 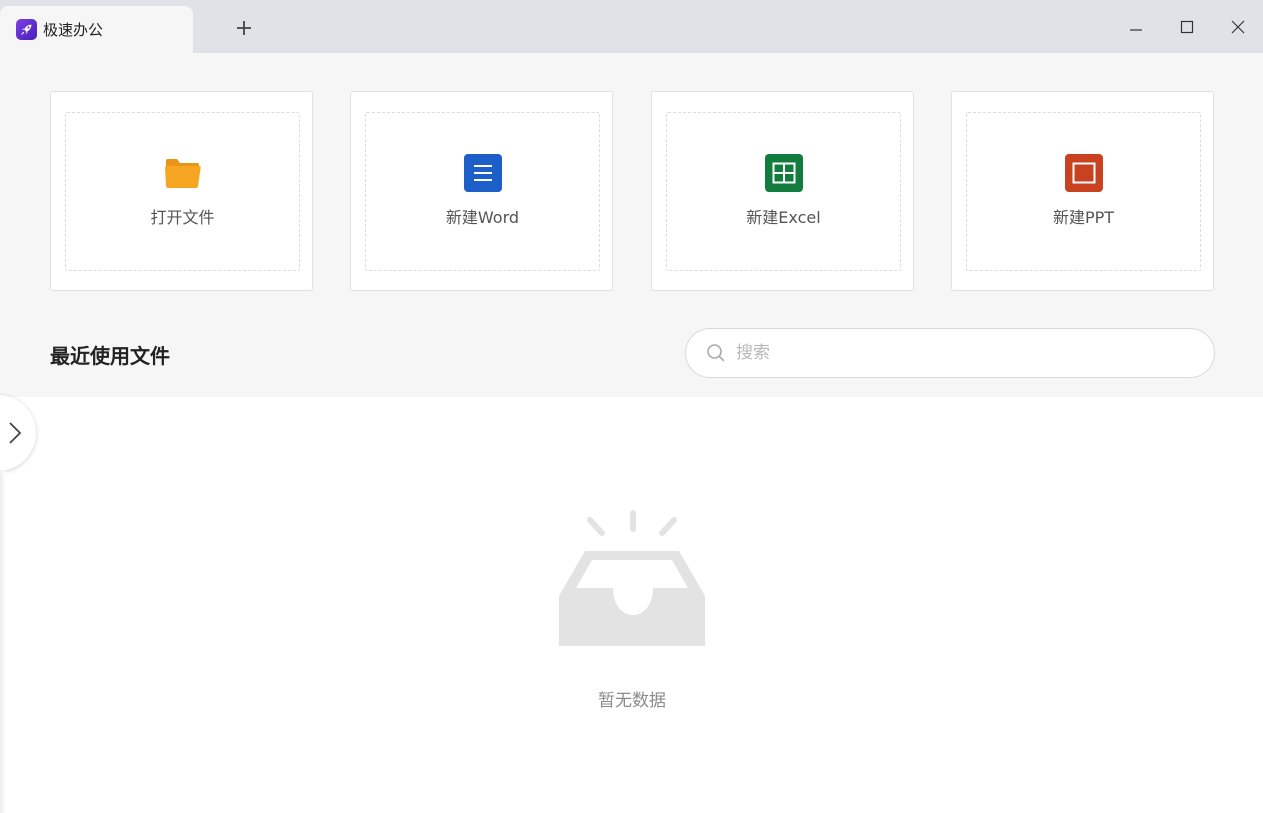 I want to click on title-bar: 极速办公, so click(x=631, y=26).